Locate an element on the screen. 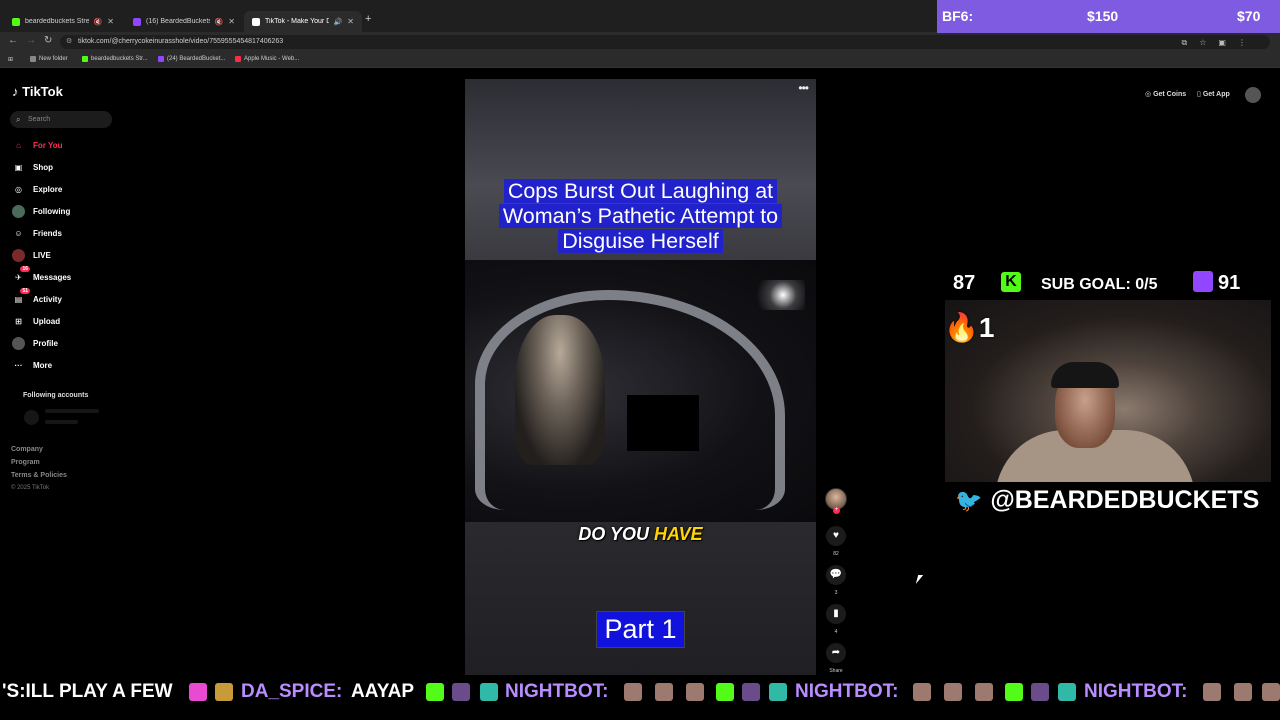  kick-follower-count: 87 is located at coordinates (964, 283).